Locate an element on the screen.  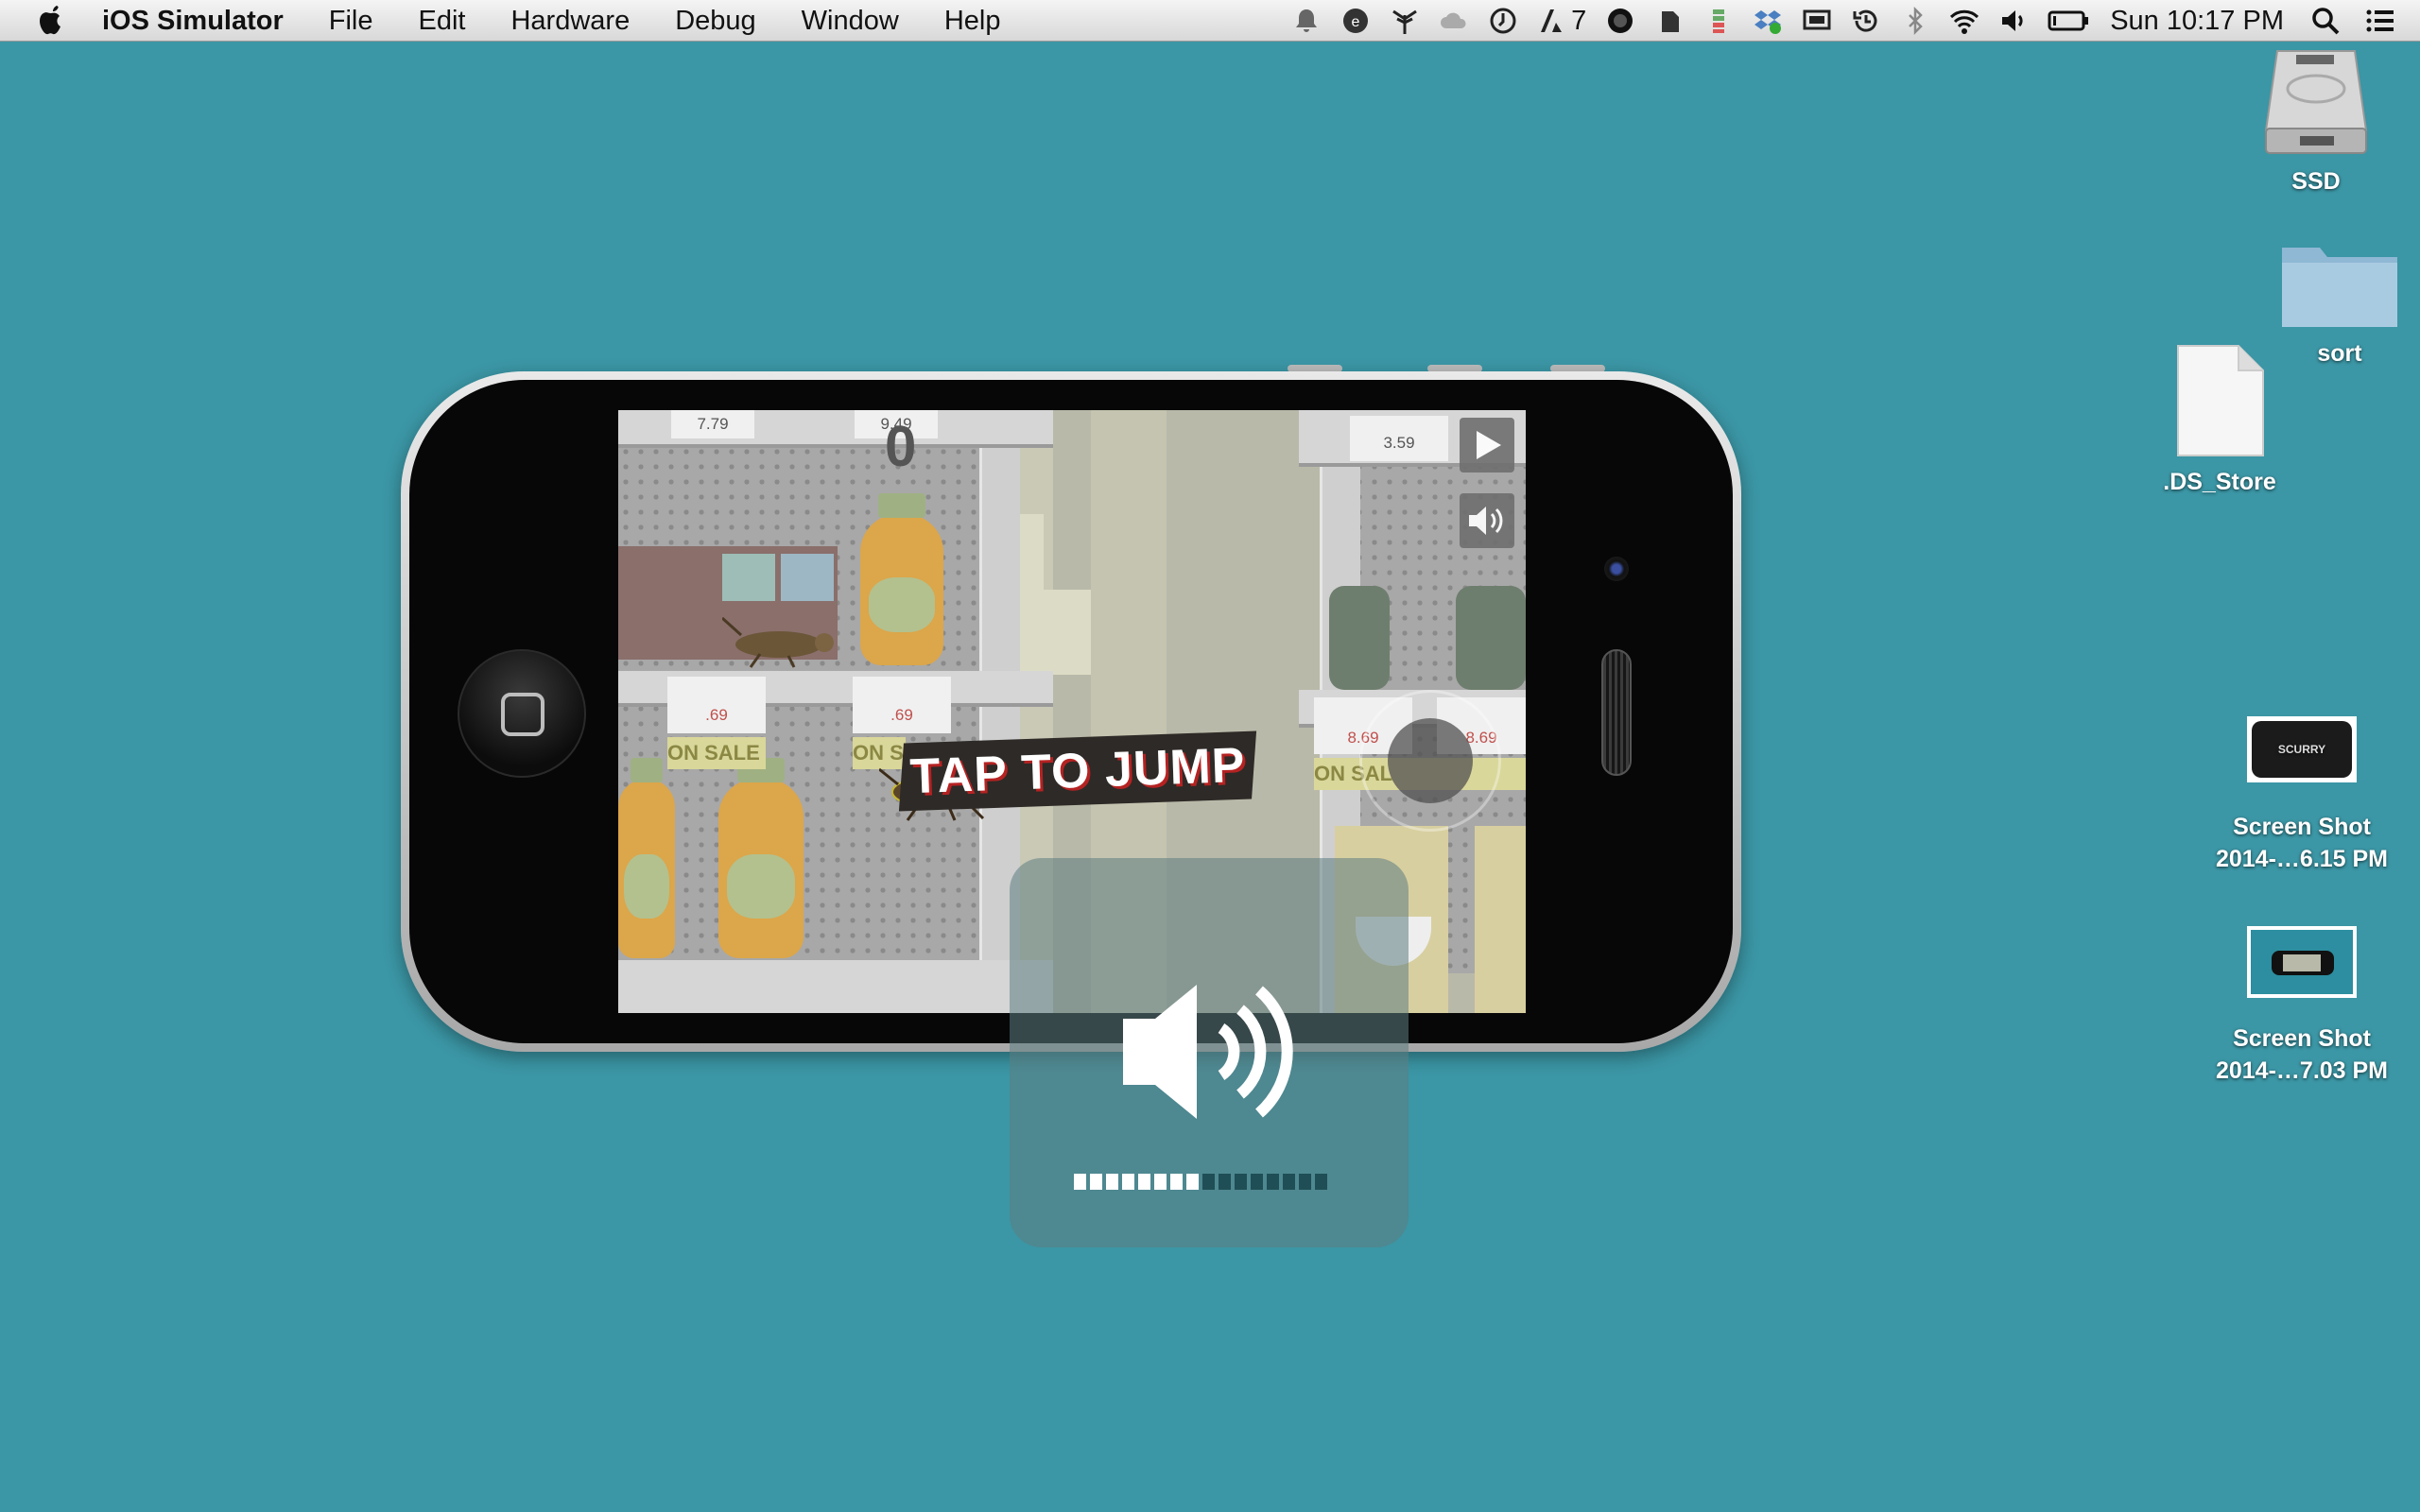
desktop-icon-label-line2: 2014-…6.15 PM is located at coordinates (2302, 859).